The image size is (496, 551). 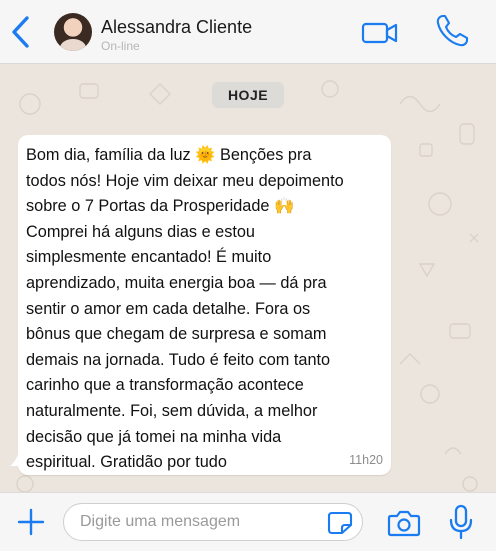 I want to click on plus-icon, so click(x=31, y=522).